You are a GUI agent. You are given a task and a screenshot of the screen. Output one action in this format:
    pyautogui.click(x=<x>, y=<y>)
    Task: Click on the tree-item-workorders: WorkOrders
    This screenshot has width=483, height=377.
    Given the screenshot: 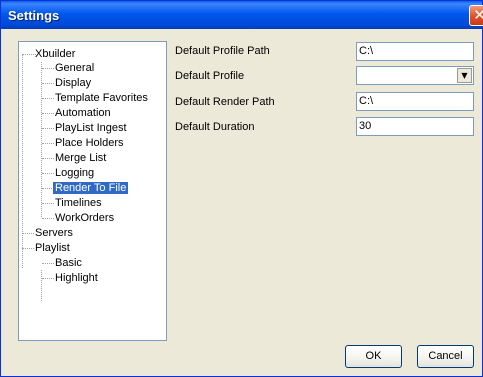 What is the action you would take?
    pyautogui.click(x=84, y=218)
    